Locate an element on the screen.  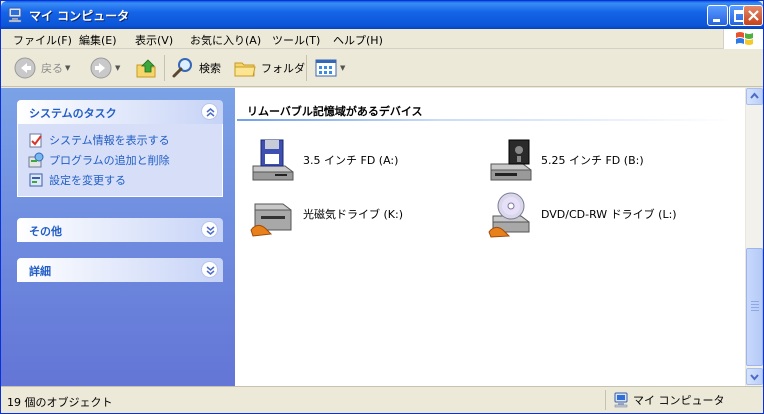
collapse-button is located at coordinates (209, 111).